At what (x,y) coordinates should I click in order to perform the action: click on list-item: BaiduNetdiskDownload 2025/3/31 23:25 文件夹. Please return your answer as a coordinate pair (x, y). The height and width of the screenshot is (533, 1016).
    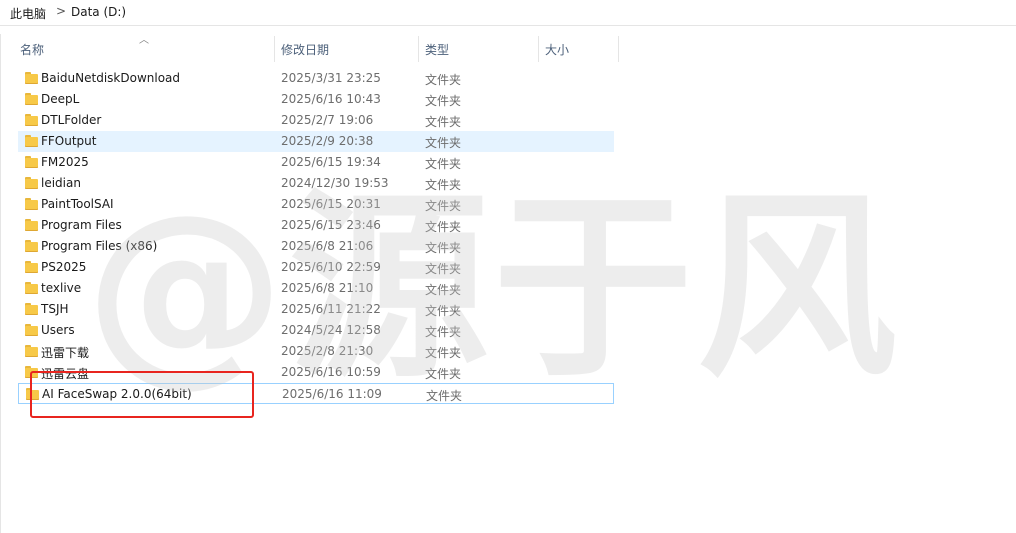
    Looking at the image, I should click on (316, 78).